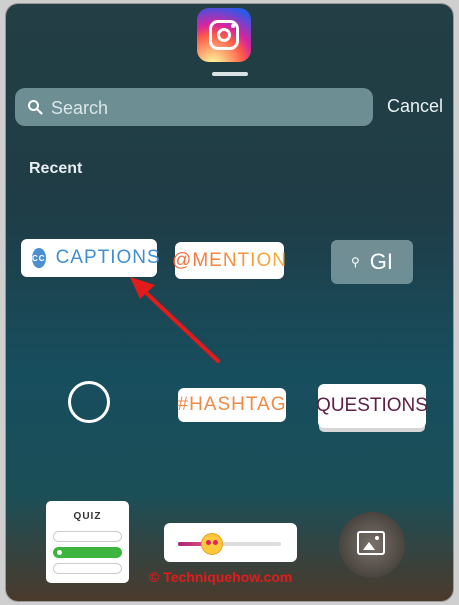 The width and height of the screenshot is (459, 605). I want to click on cancel-button: Cancel, so click(415, 106).